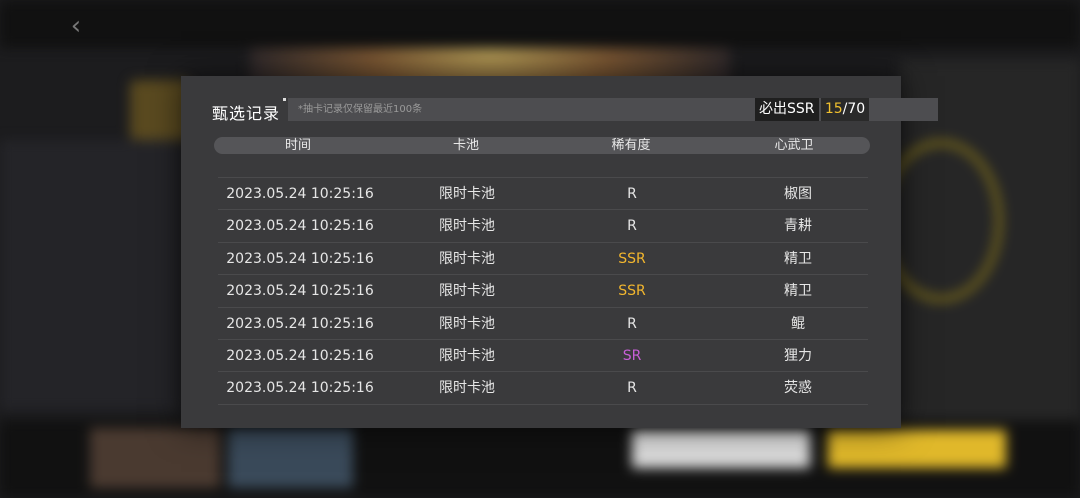  What do you see at coordinates (90, 275) in the screenshot?
I see `left-panel` at bounding box center [90, 275].